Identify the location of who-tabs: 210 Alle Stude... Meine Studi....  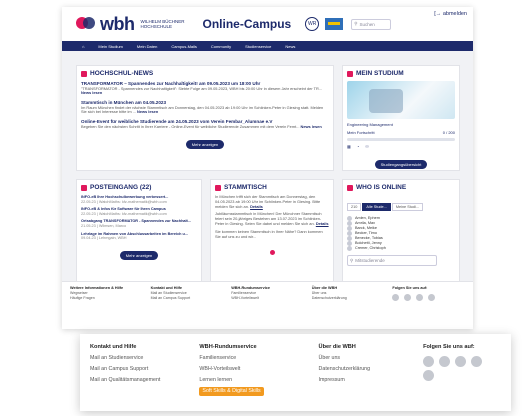
(401, 204).